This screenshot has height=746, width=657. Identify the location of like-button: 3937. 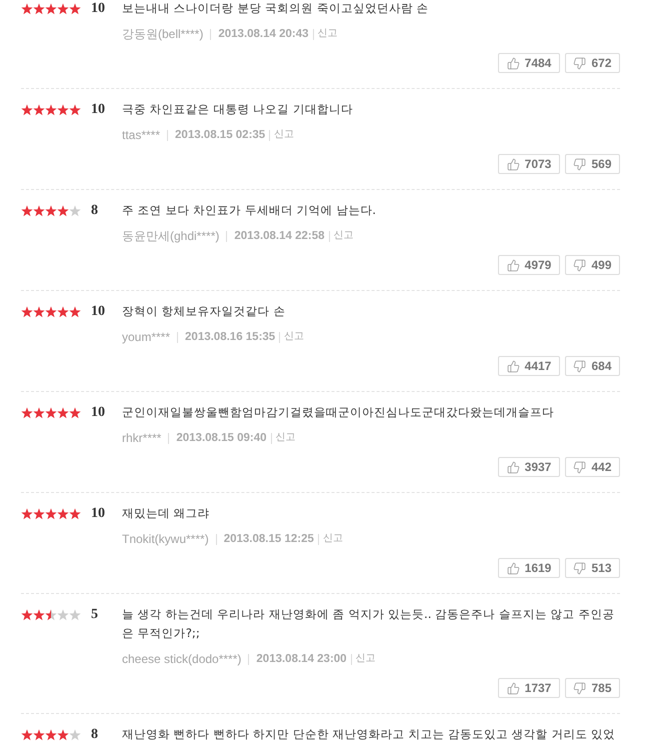
(529, 467).